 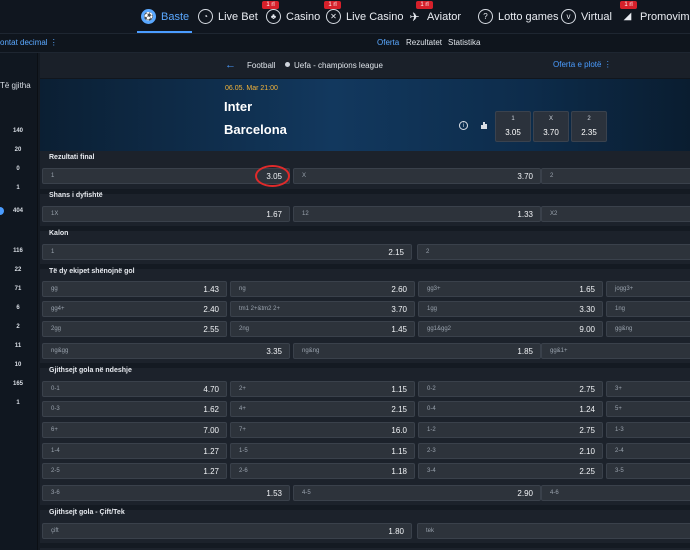 I want to click on nav-virtual: v Virtual, so click(x=586, y=16).